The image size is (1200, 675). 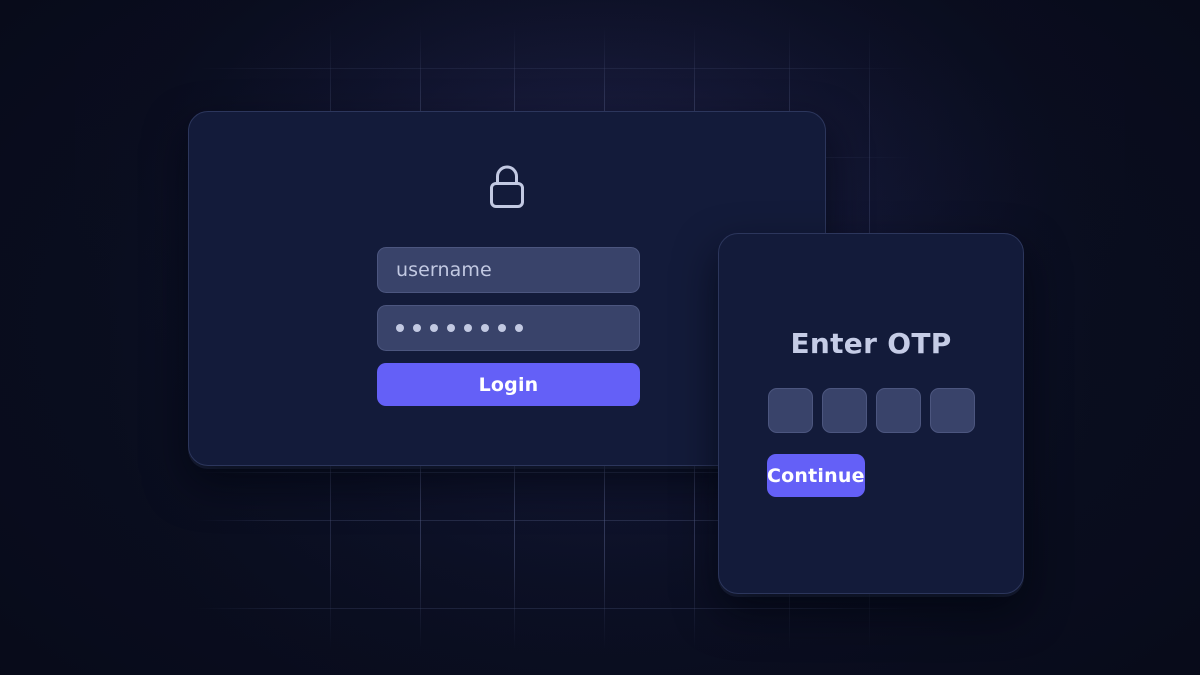 What do you see at coordinates (871, 410) in the screenshot?
I see `otp-input-group` at bounding box center [871, 410].